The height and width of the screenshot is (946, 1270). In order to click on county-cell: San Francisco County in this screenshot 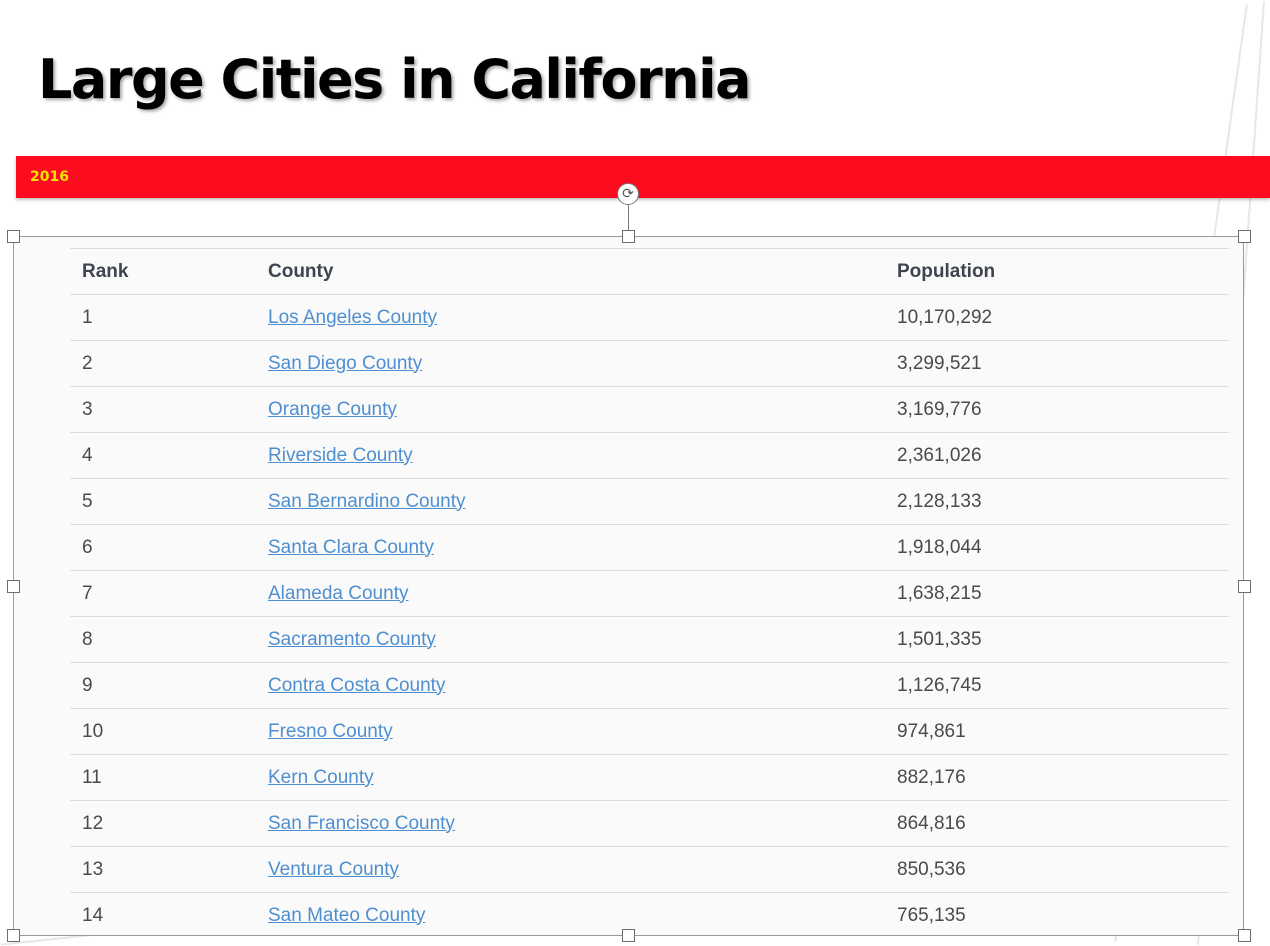, I will do `click(570, 823)`.